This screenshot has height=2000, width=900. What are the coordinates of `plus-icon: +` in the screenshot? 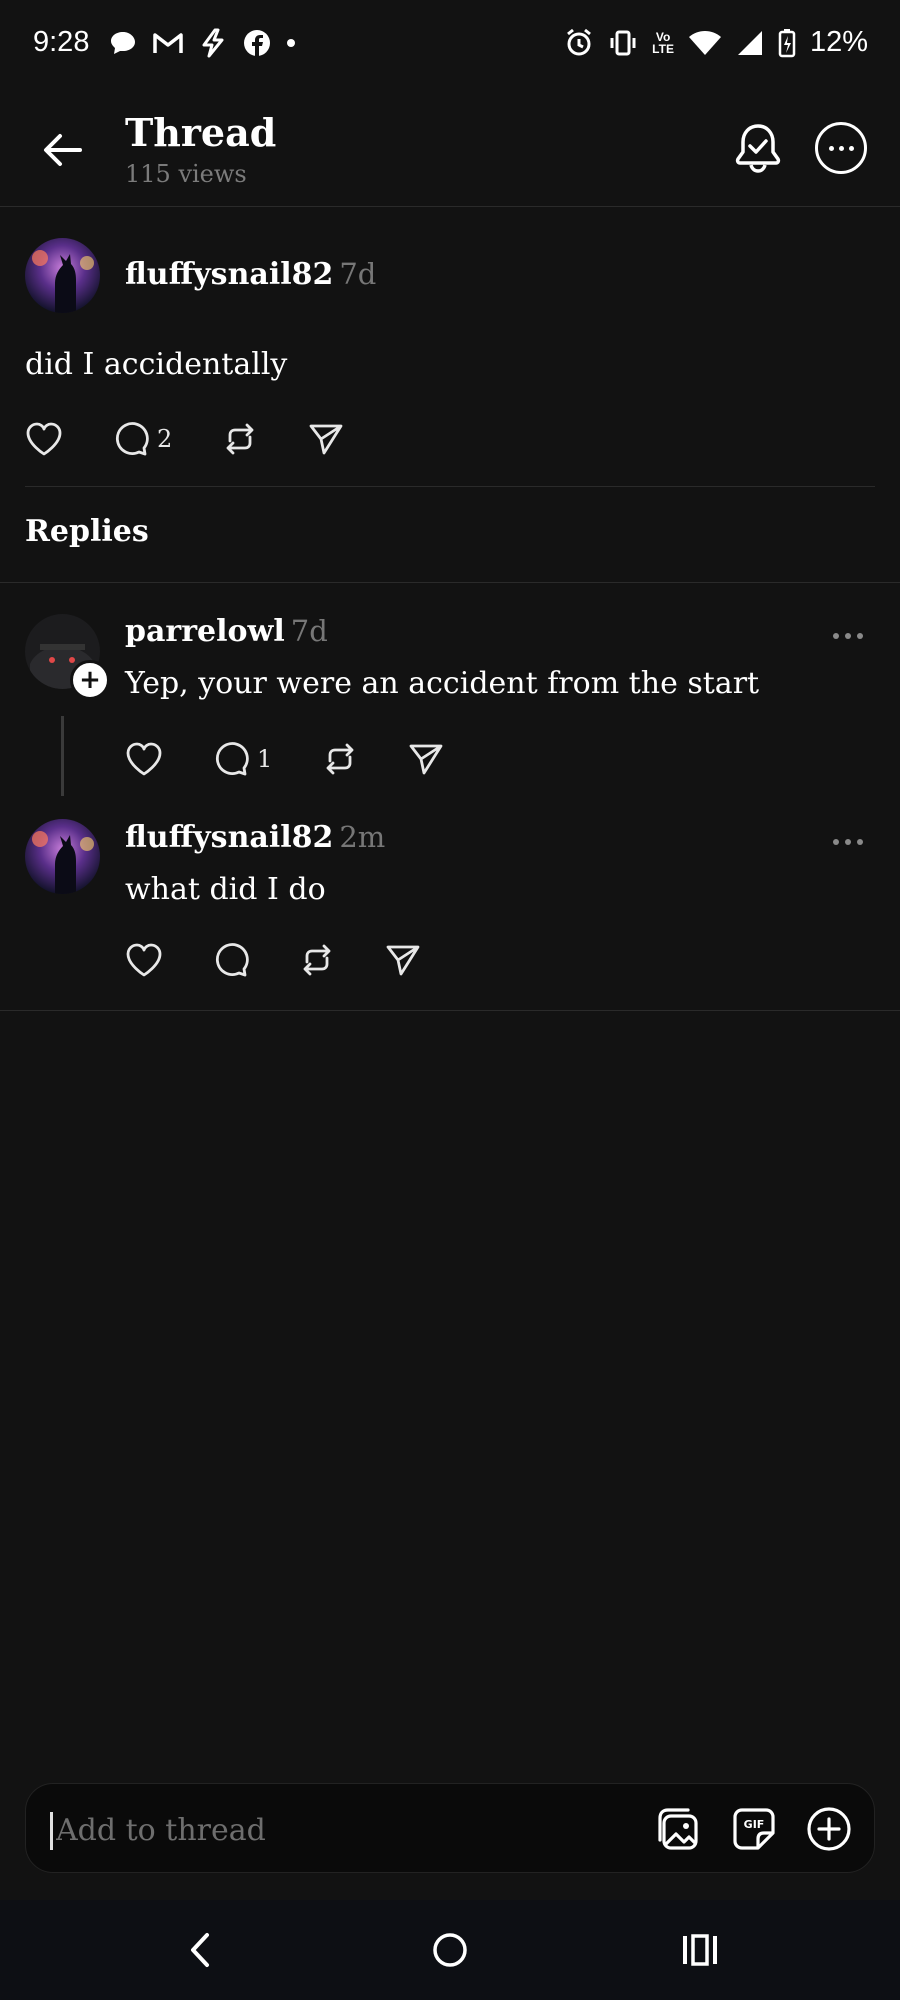 It's located at (90, 680).